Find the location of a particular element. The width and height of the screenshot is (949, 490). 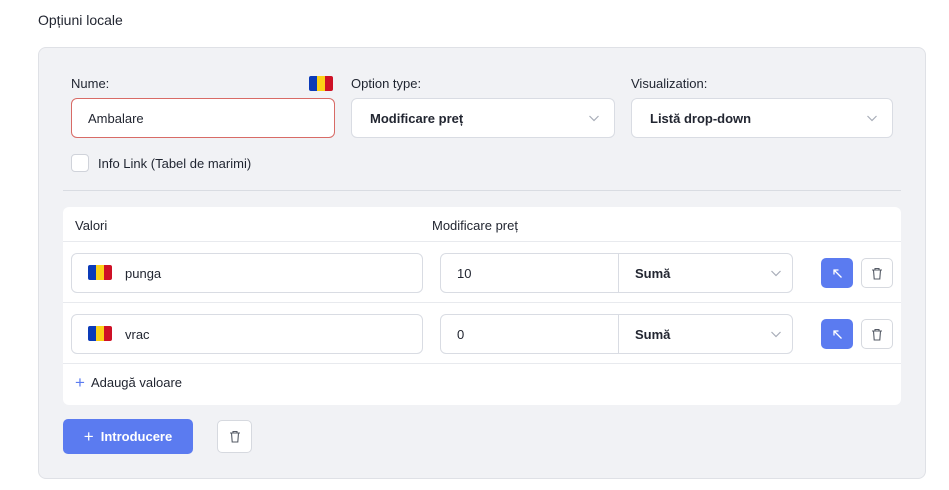

add-value-label: Adaugă valoare is located at coordinates (136, 382).